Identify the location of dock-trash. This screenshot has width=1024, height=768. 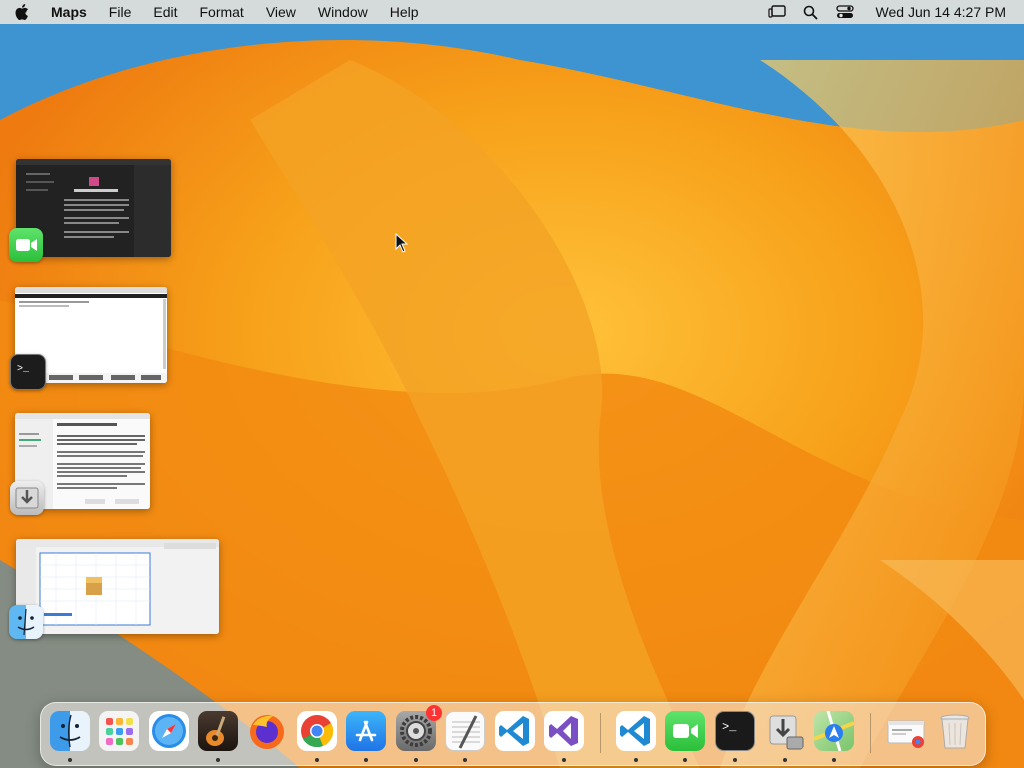
(955, 731).